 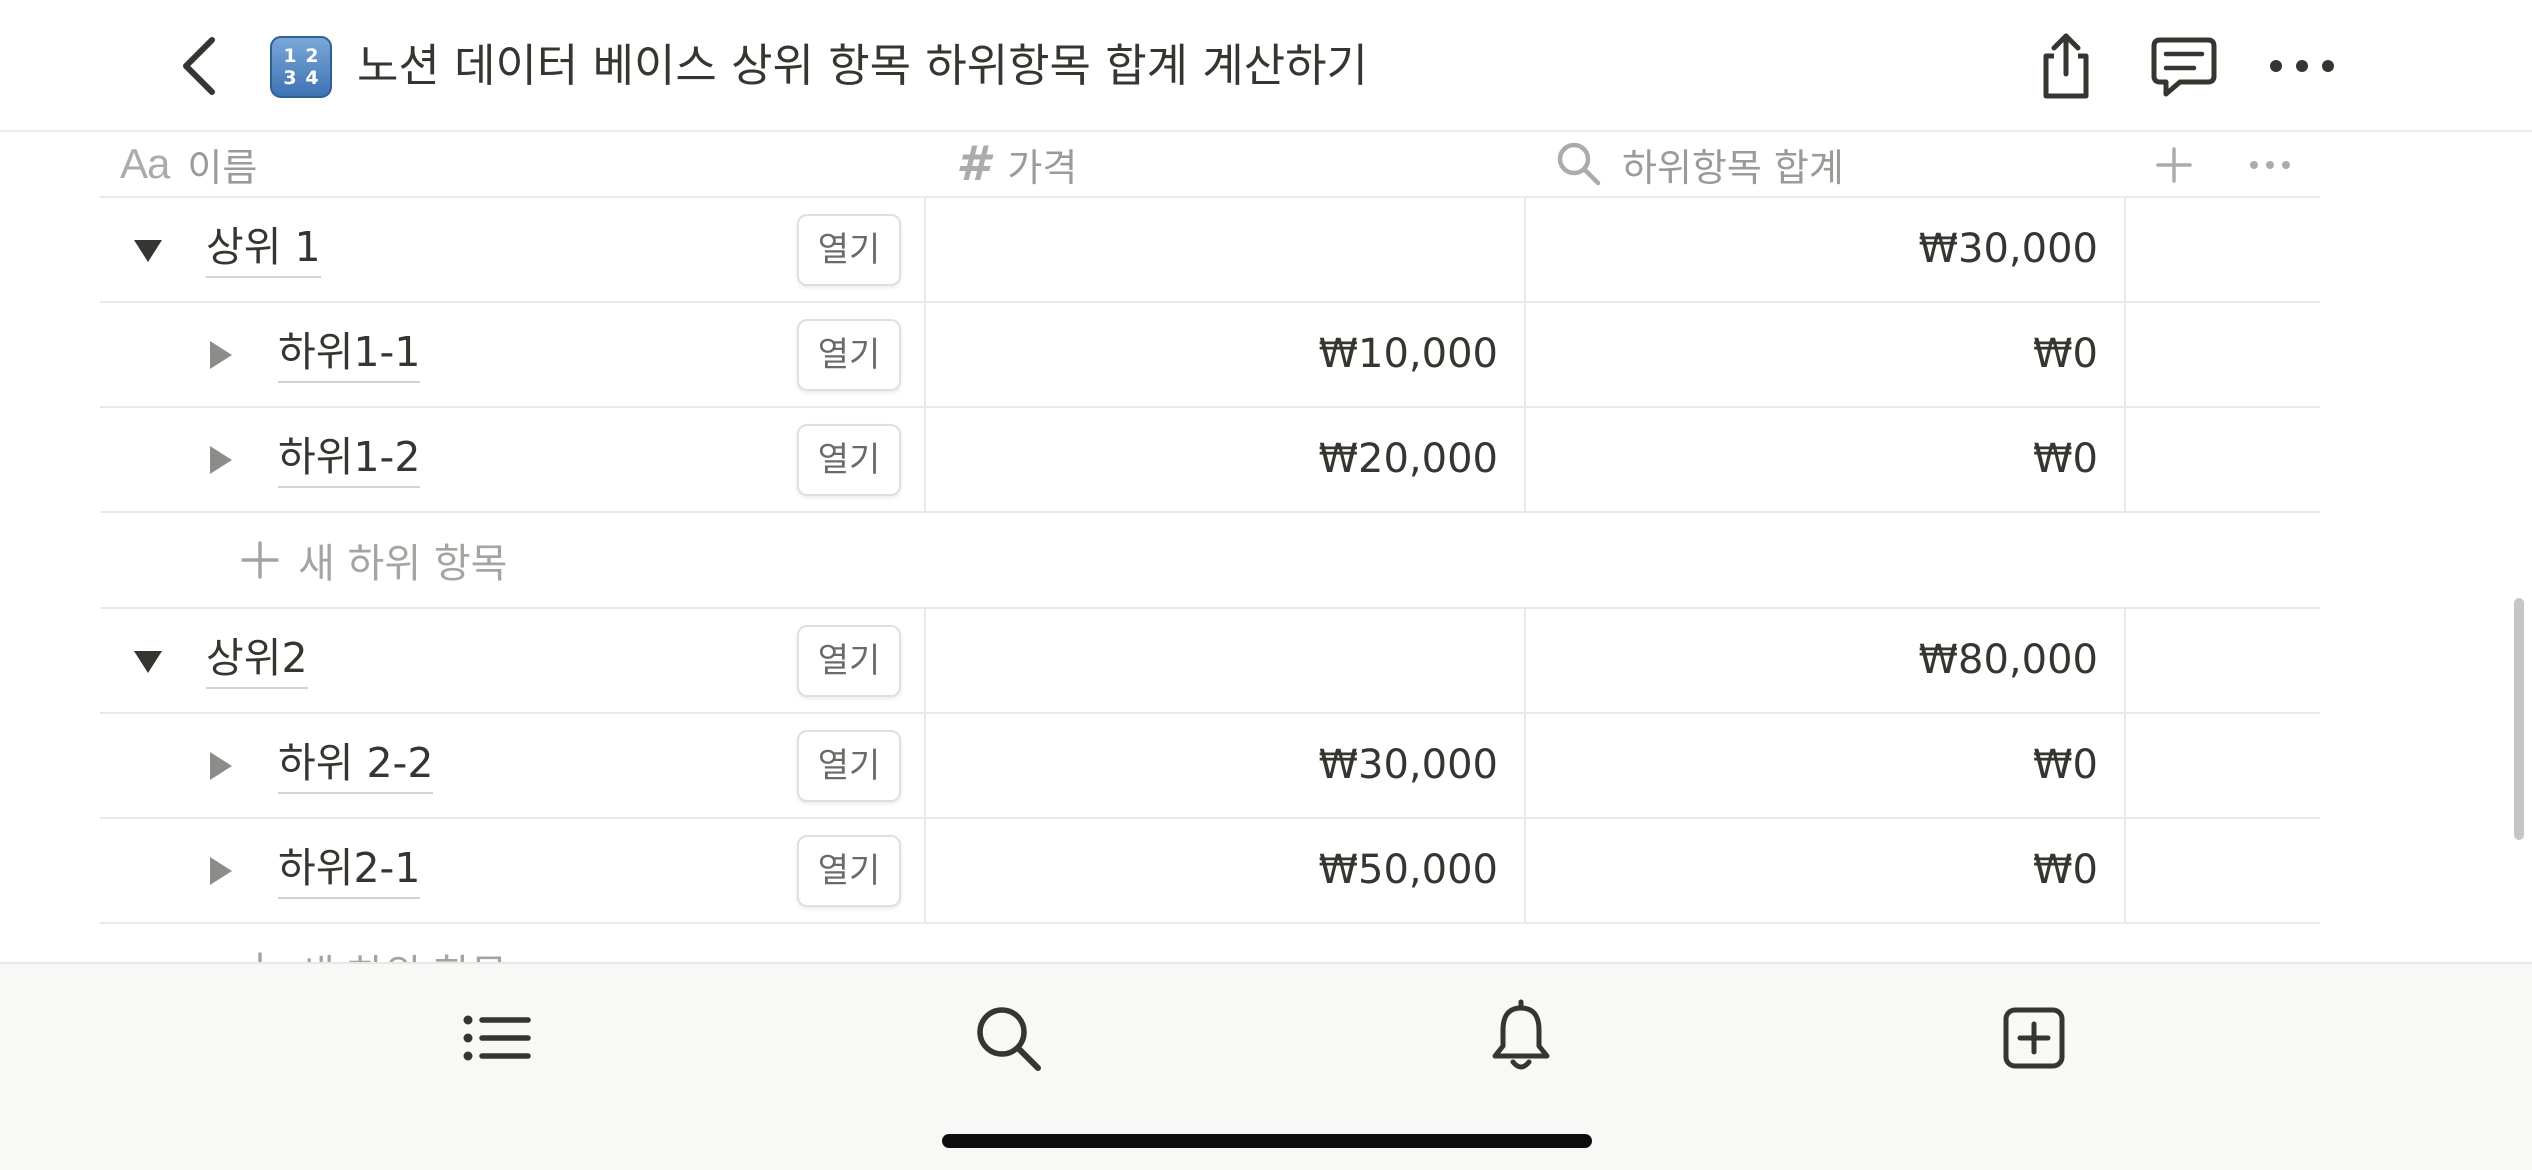 I want to click on row-title: 상위 1, so click(x=263, y=249).